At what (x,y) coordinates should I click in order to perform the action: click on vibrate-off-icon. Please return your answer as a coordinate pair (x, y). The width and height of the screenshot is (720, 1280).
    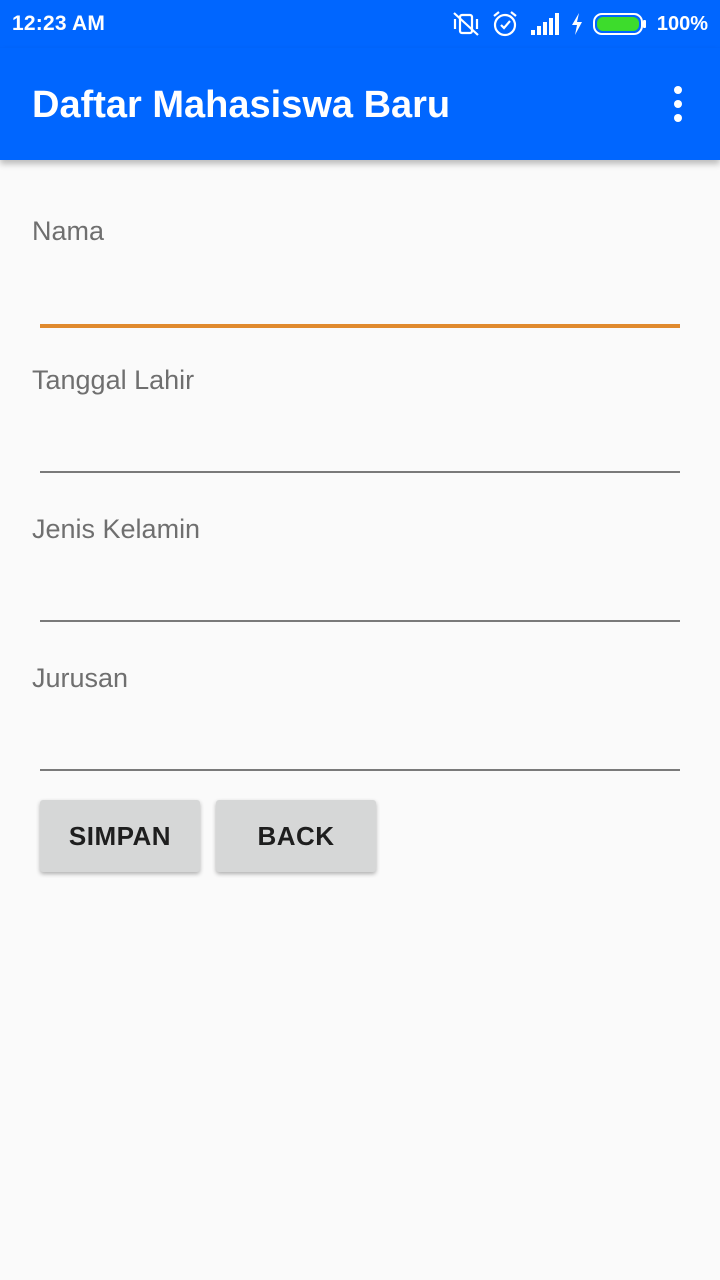
    Looking at the image, I should click on (466, 24).